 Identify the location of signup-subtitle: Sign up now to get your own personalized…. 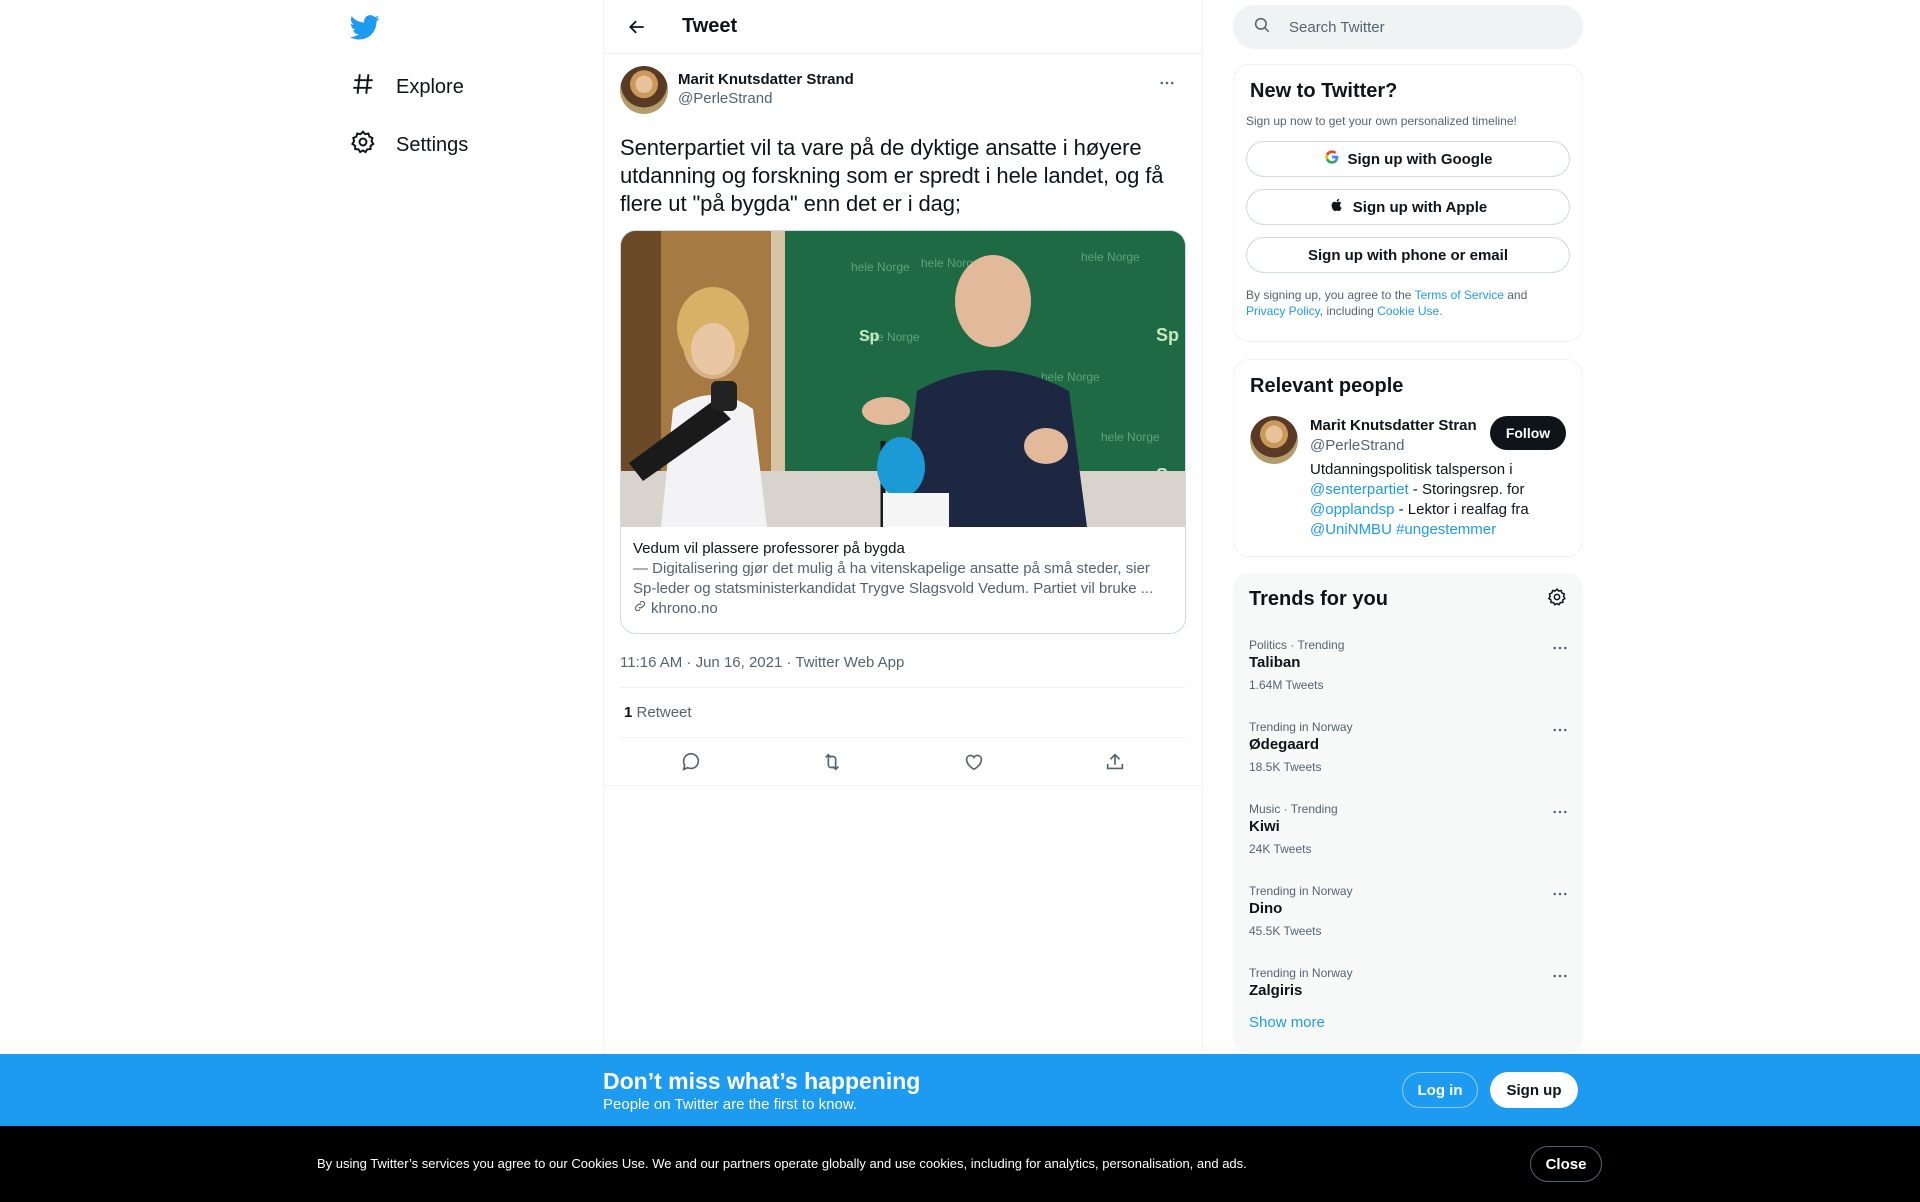
(1381, 121).